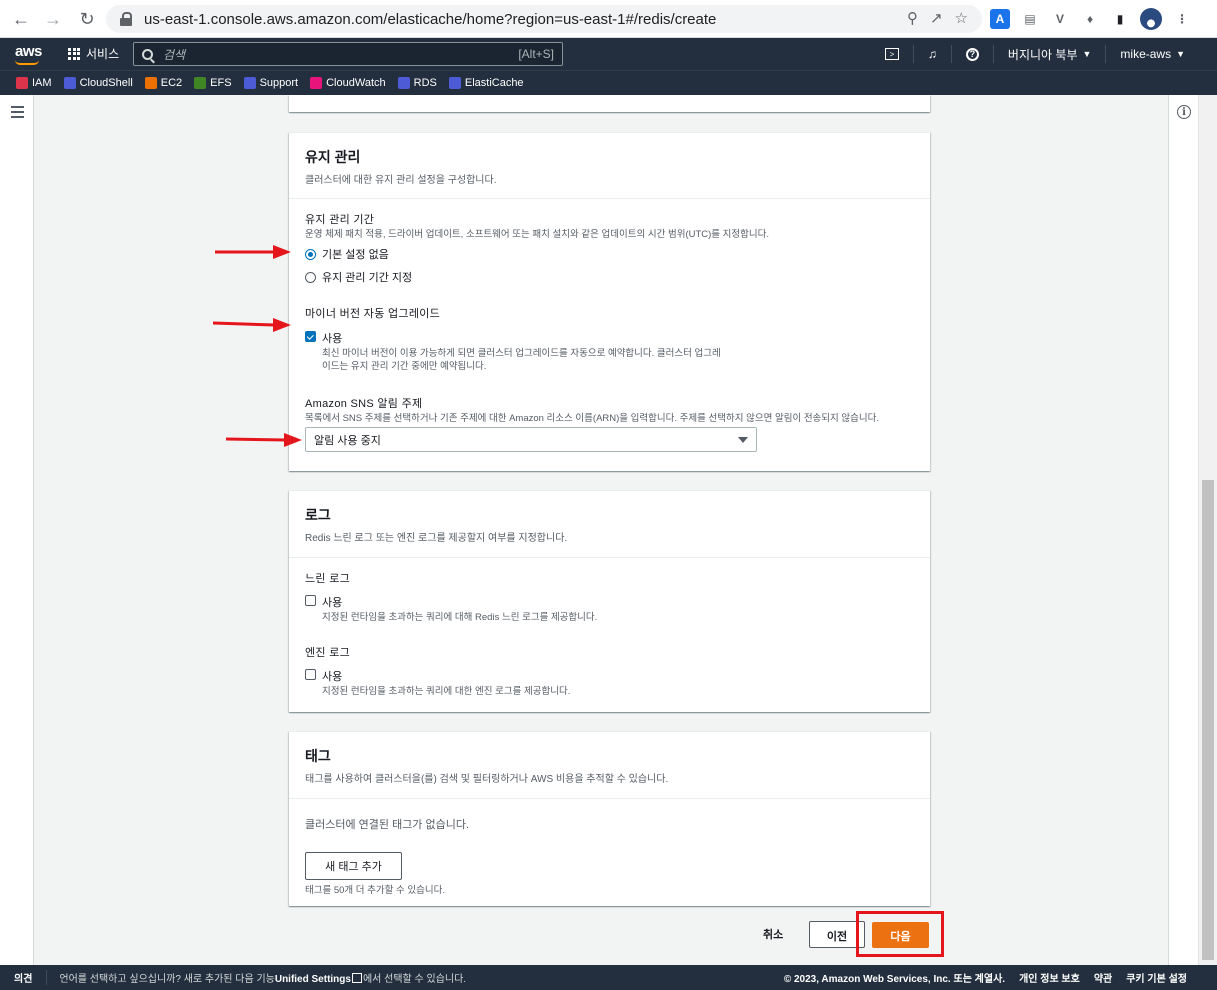 This screenshot has width=1217, height=990. I want to click on scrollbar-thumb, so click(1208, 720).